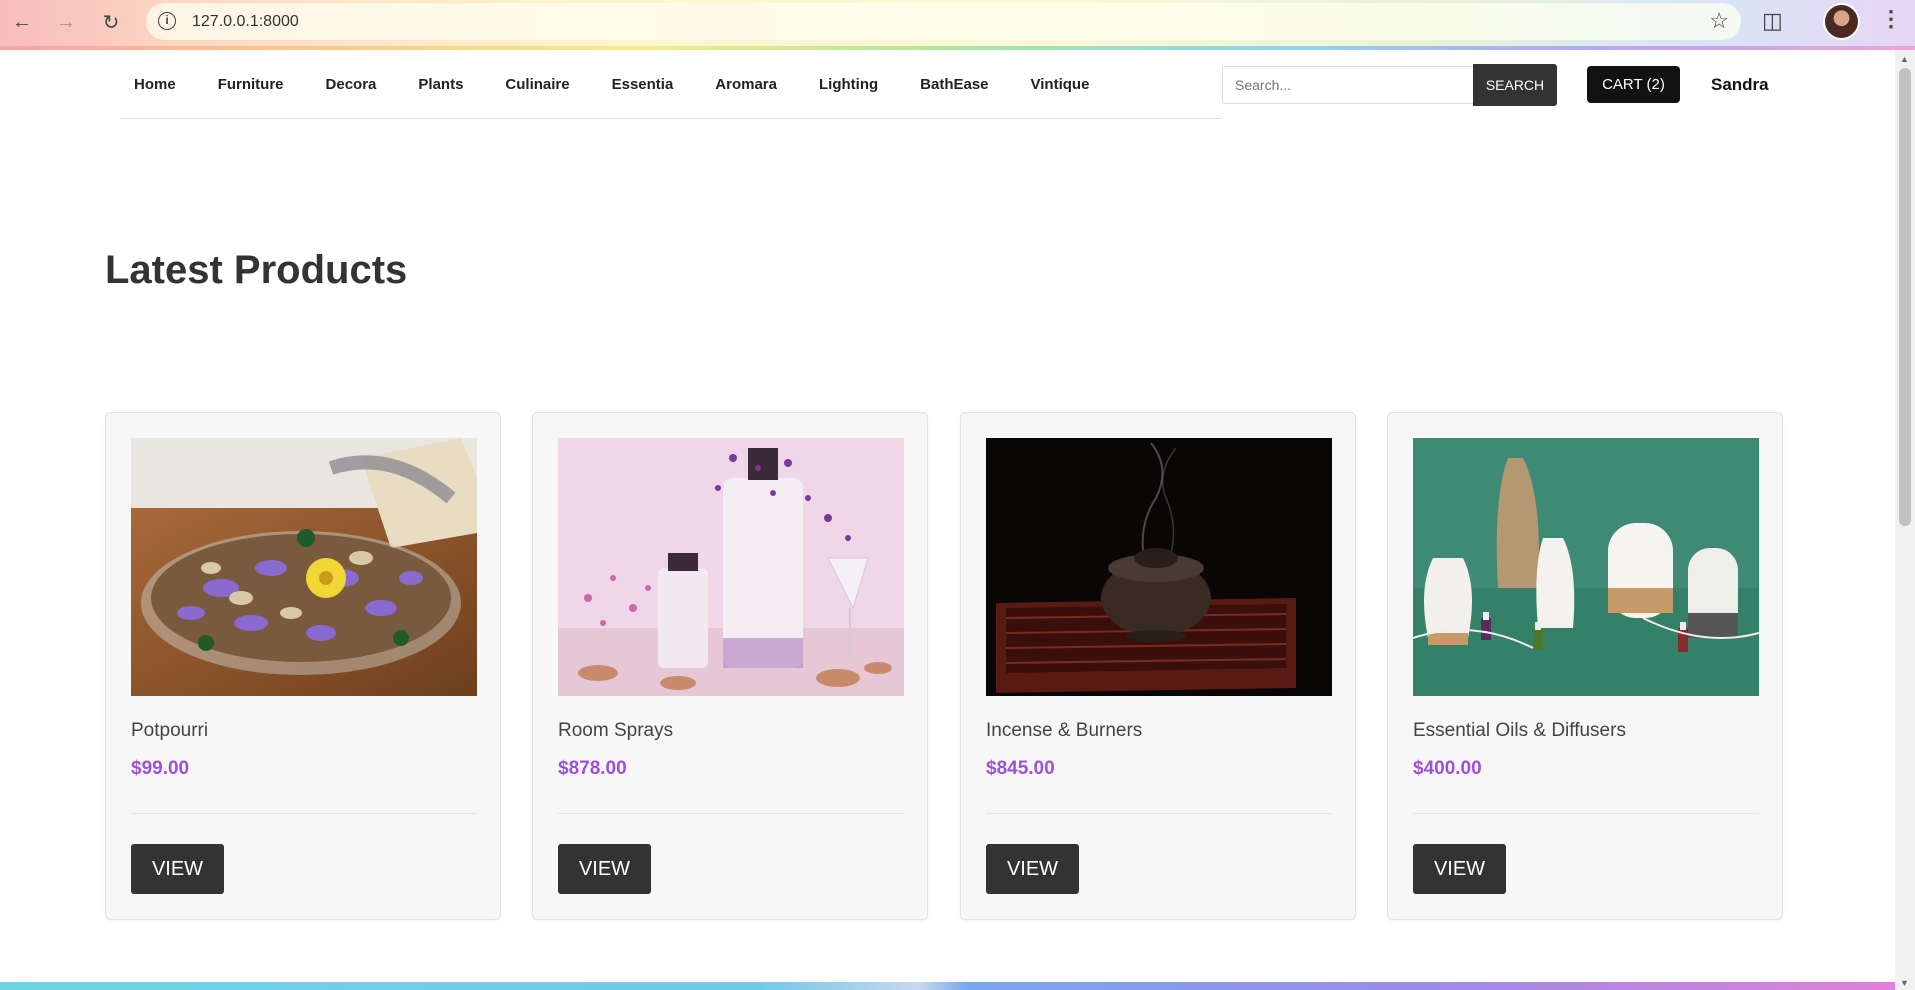 The width and height of the screenshot is (1915, 990). Describe the element at coordinates (160, 768) in the screenshot. I see `product-price: $99.00` at that location.